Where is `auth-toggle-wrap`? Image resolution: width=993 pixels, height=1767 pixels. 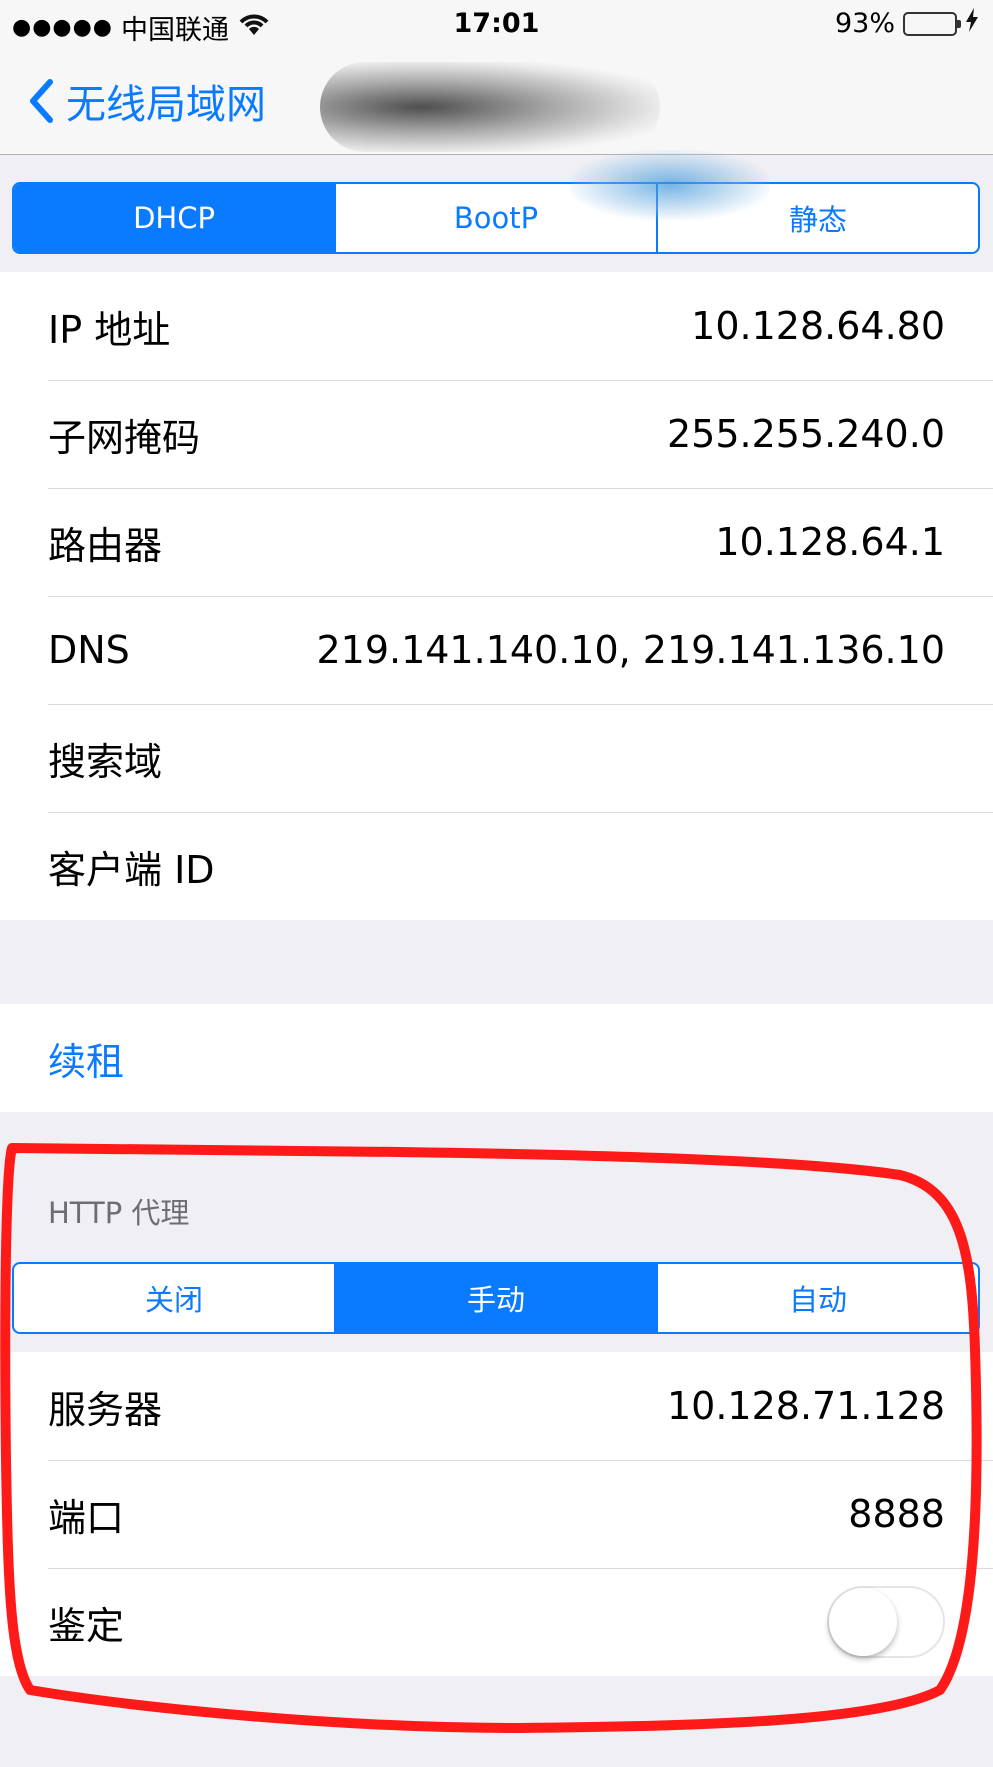
auth-toggle-wrap is located at coordinates (534, 1622).